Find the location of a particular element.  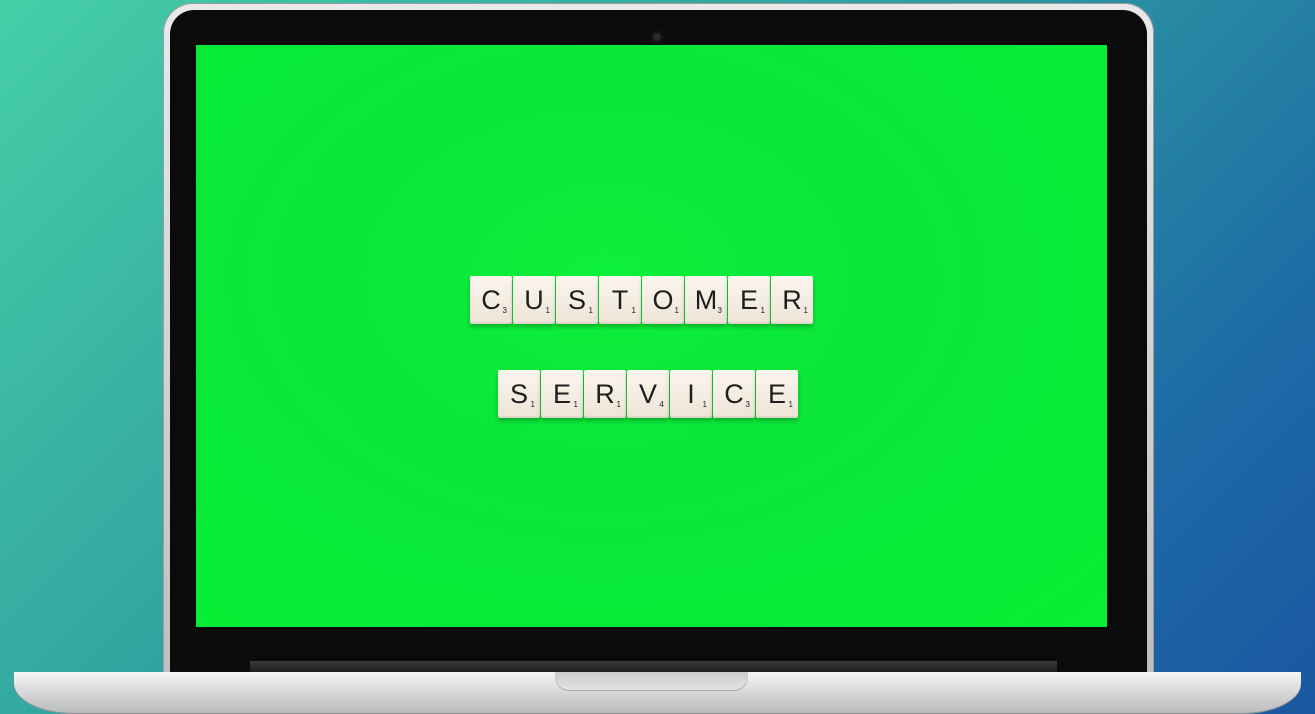

tile-score: 4 is located at coordinates (661, 404).